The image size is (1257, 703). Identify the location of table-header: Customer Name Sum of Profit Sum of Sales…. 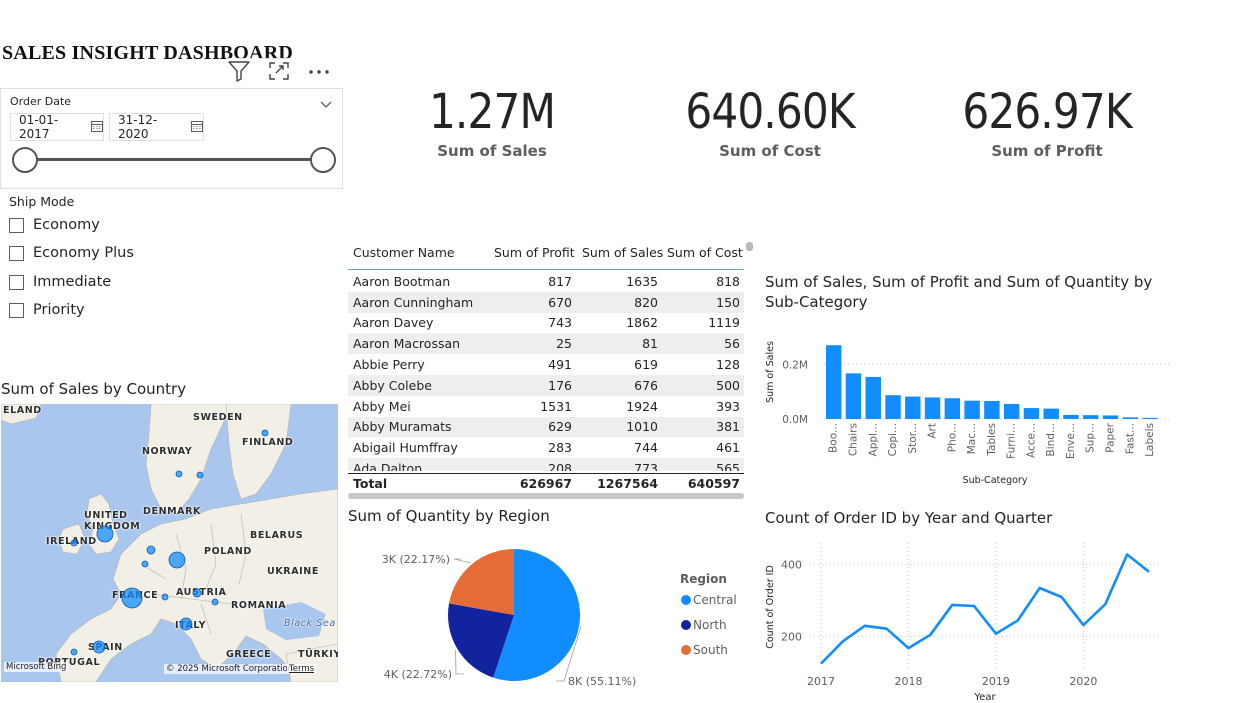
(546, 255).